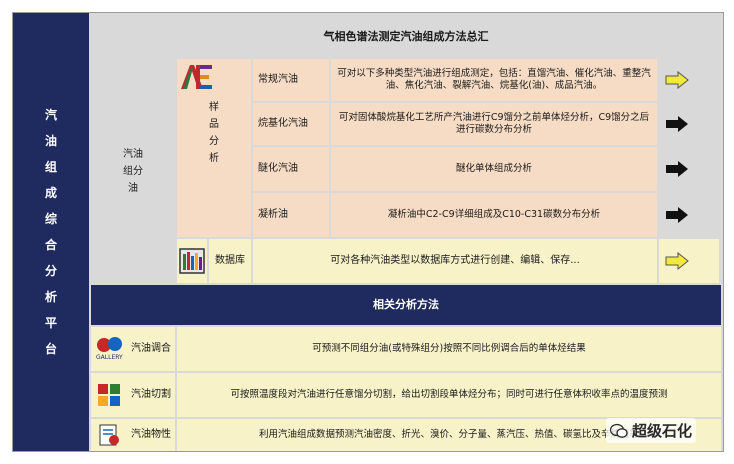 The image size is (734, 464). Describe the element at coordinates (109, 349) in the screenshot. I see `gallery-icon: GALLERY` at that location.